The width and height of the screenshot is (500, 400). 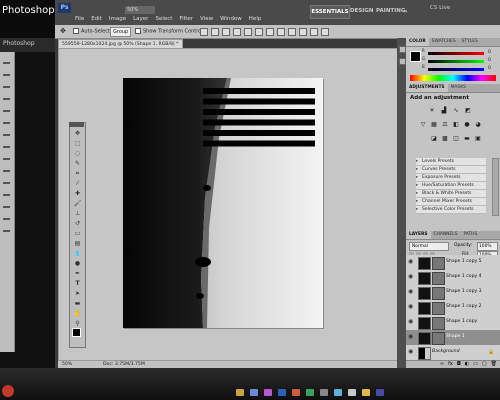 What do you see at coordinates (470, 42) in the screenshot?
I see `tab-styles: STYLES` at bounding box center [470, 42].